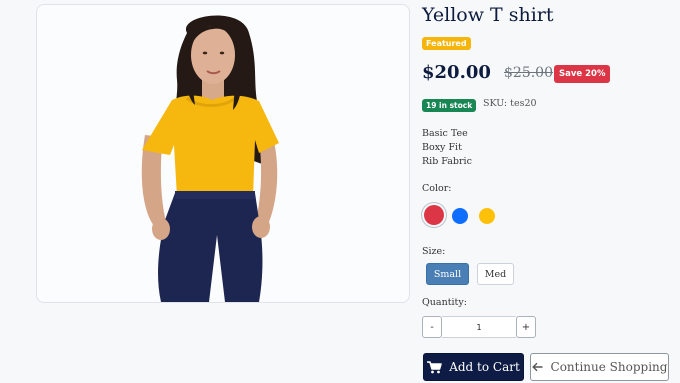  What do you see at coordinates (479, 327) in the screenshot?
I see `quantity-input` at bounding box center [479, 327].